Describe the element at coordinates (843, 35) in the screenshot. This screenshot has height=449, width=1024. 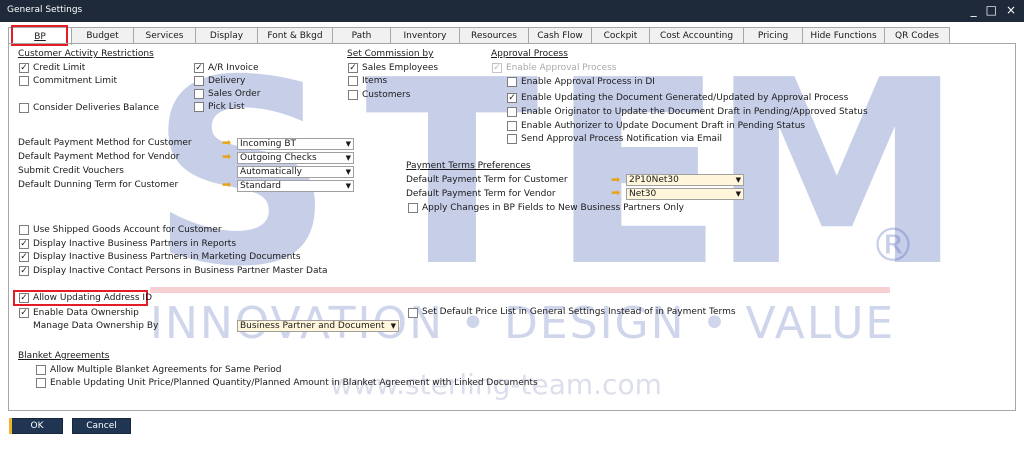
I see `tab-hide-functions: Hide Functions` at that location.